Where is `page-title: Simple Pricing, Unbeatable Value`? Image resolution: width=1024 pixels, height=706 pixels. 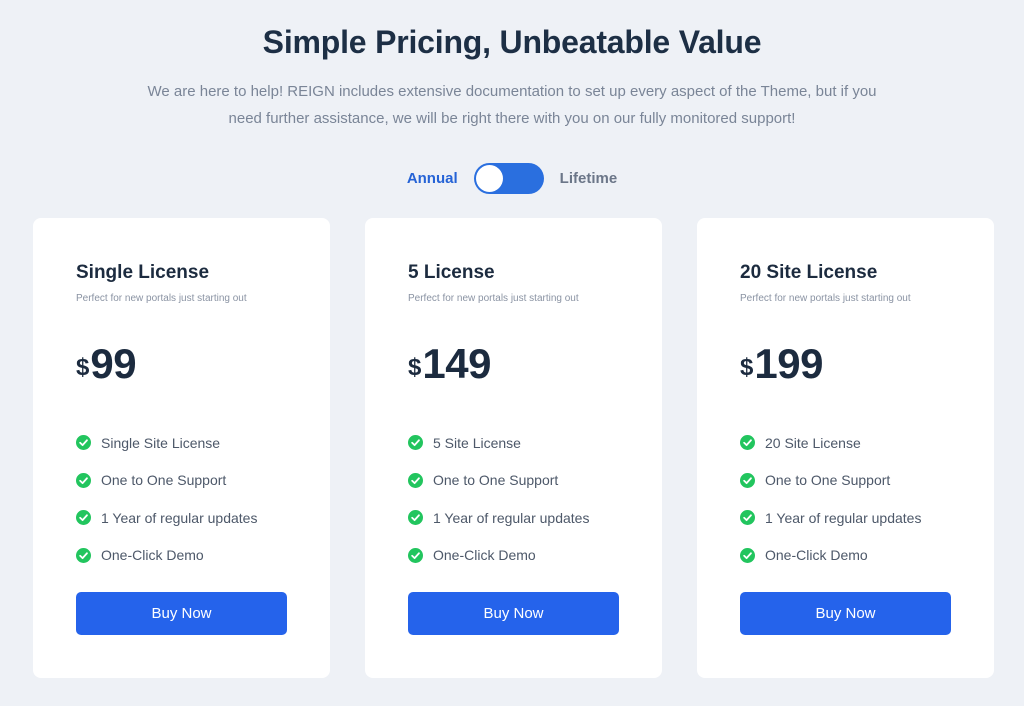
page-title: Simple Pricing, Unbeatable Value is located at coordinates (512, 42).